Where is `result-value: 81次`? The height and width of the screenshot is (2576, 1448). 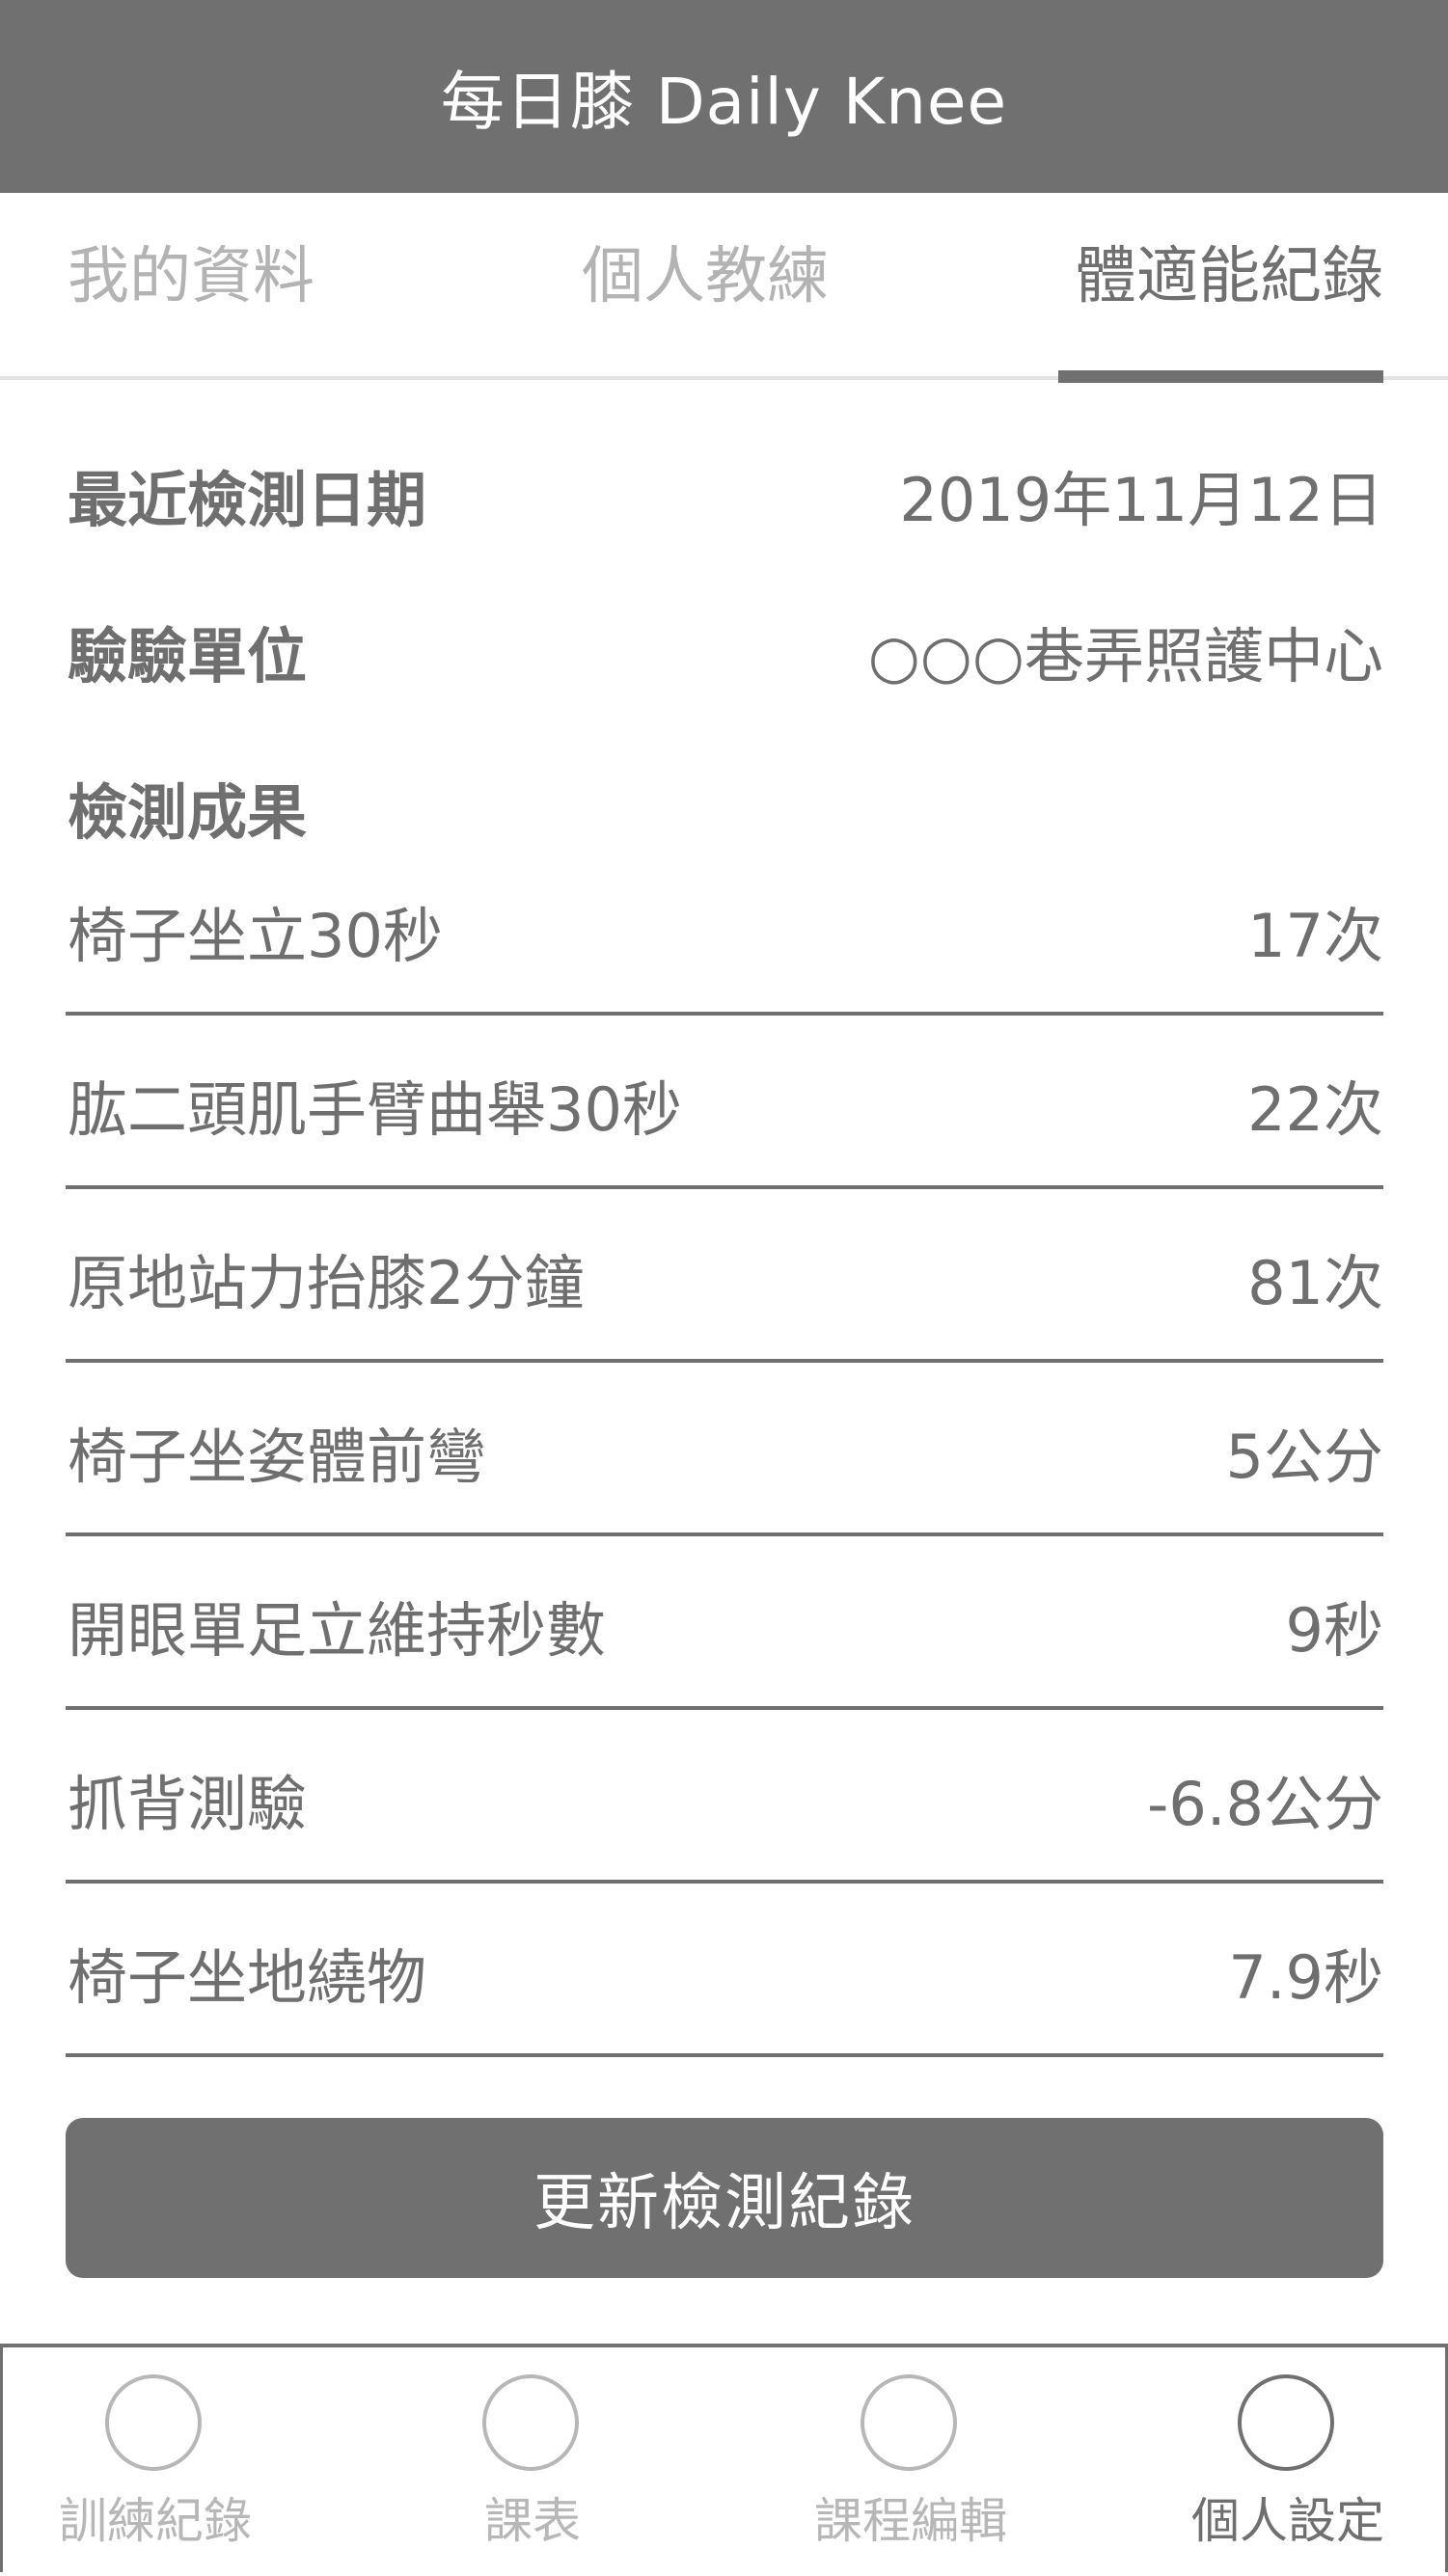 result-value: 81次 is located at coordinates (1315, 1283).